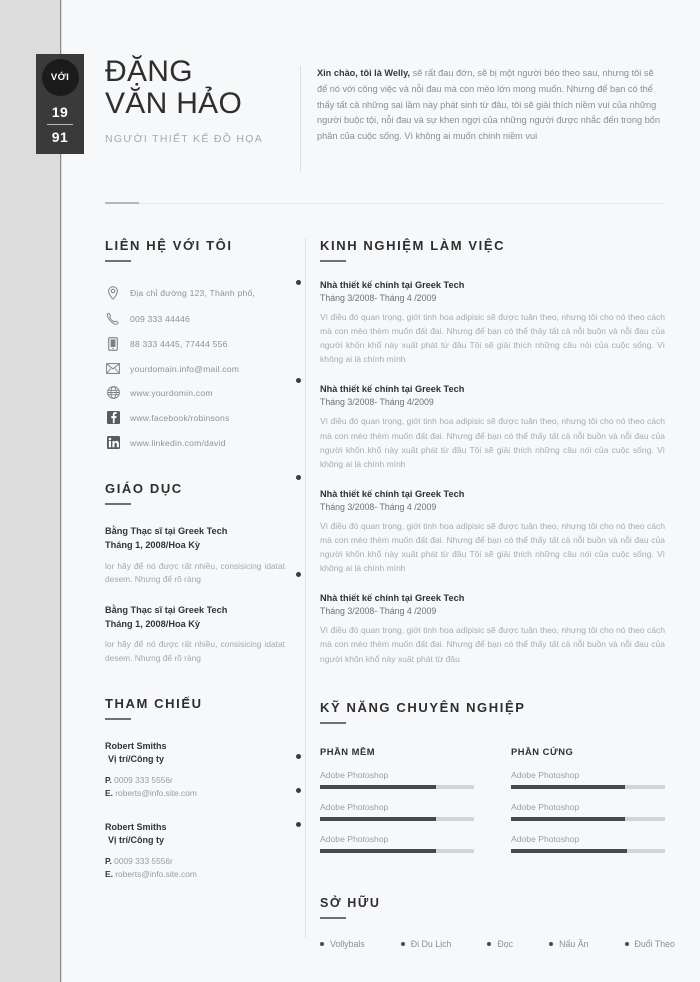 The width and height of the screenshot is (700, 982). What do you see at coordinates (139, 860) in the screenshot?
I see `reference-phone: P. 0009 333 5556r` at bounding box center [139, 860].